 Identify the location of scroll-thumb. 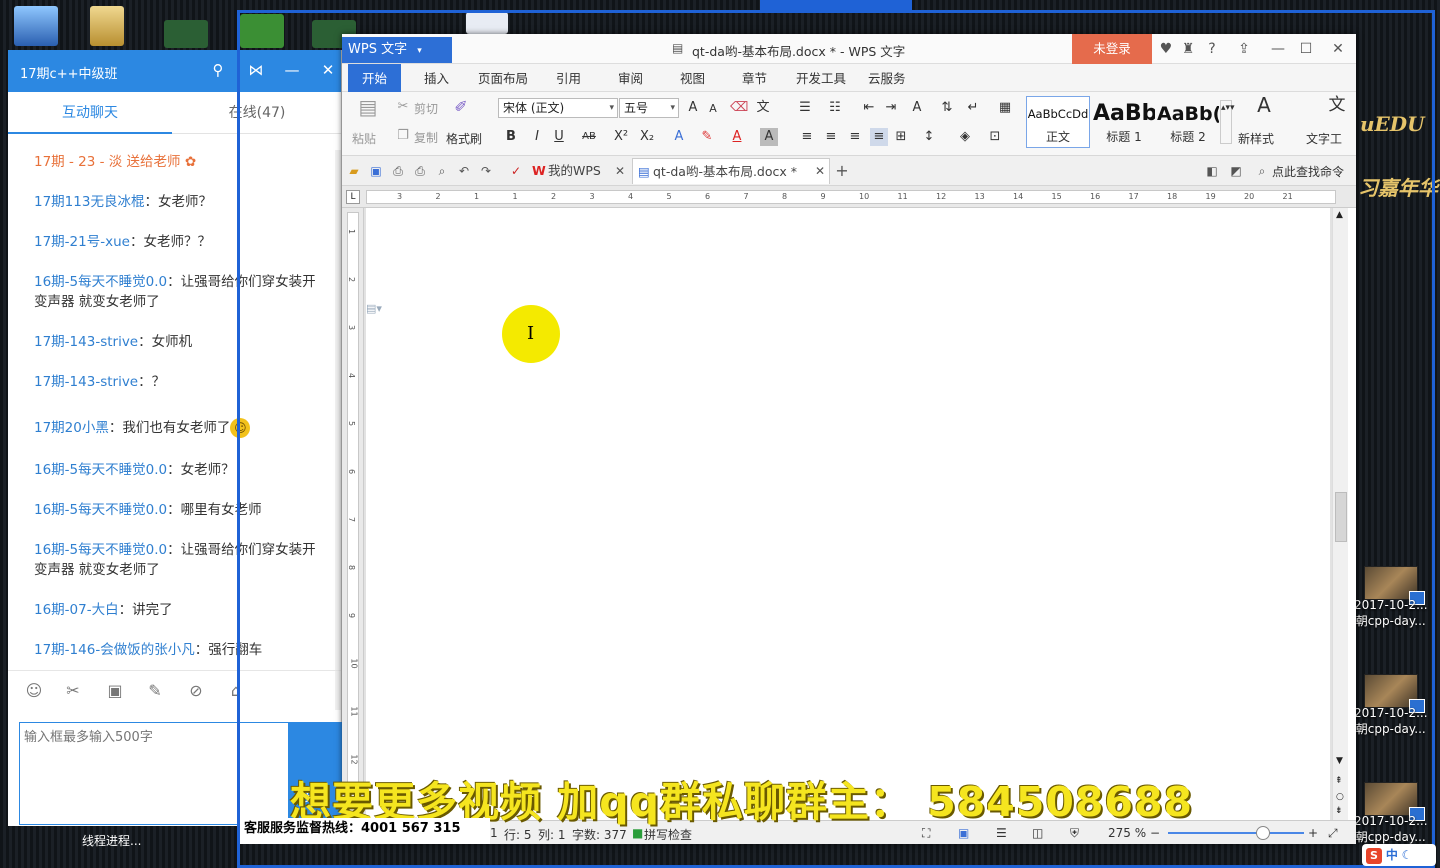
(1341, 517).